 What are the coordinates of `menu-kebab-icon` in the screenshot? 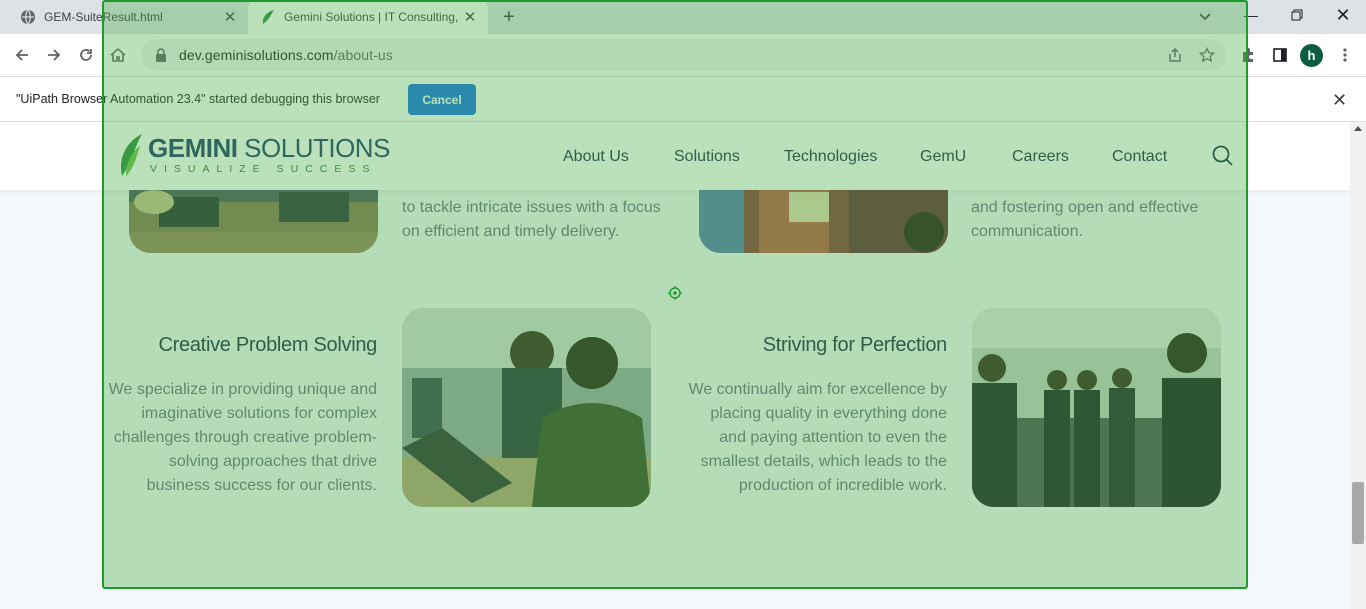 It's located at (1345, 55).